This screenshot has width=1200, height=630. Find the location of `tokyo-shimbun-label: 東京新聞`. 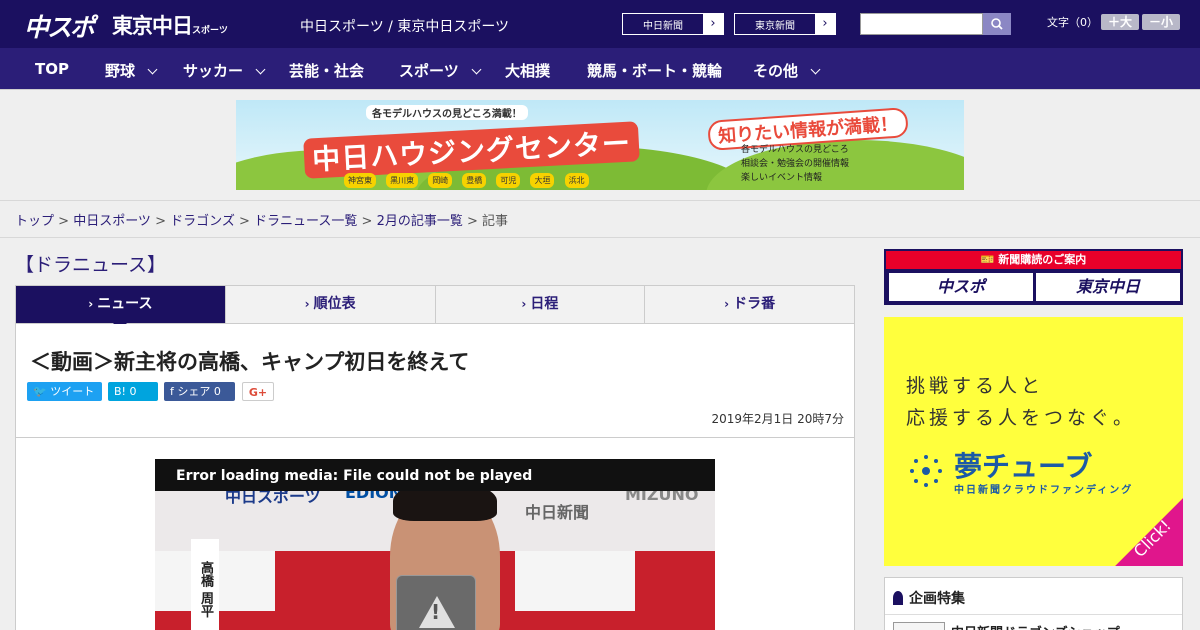

tokyo-shimbun-label: 東京新聞 is located at coordinates (775, 26).